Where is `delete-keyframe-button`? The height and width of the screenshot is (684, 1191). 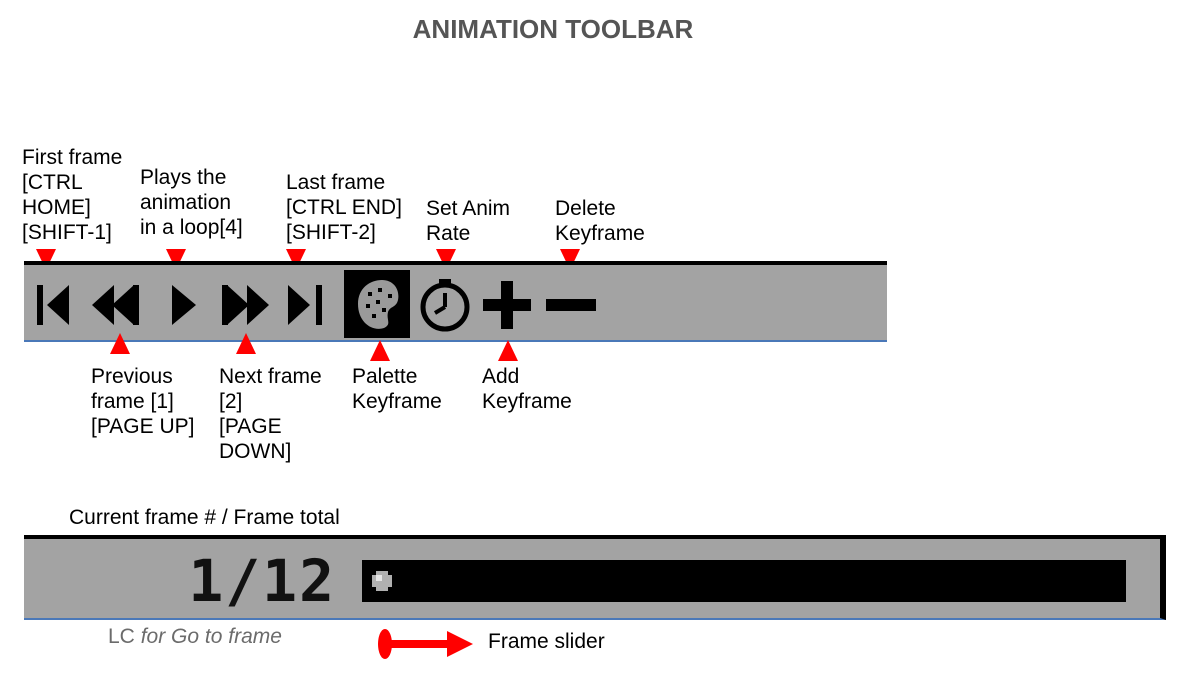 delete-keyframe-button is located at coordinates (571, 305).